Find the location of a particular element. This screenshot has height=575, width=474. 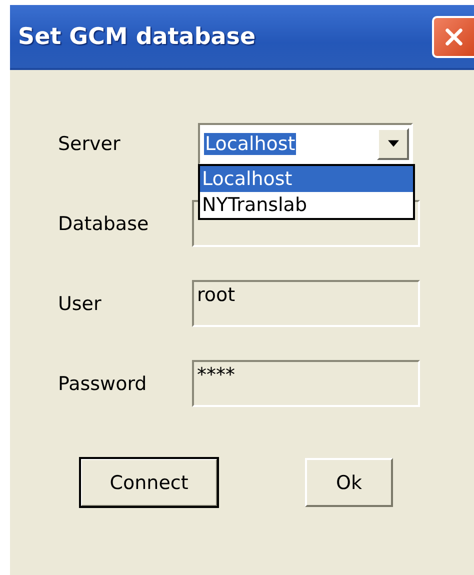

caret-icon is located at coordinates (393, 143).